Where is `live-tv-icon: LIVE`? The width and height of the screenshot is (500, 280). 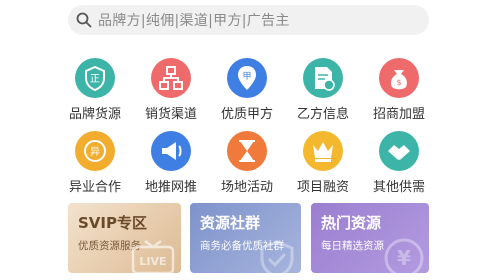
live-tv-icon: LIVE is located at coordinates (154, 256).